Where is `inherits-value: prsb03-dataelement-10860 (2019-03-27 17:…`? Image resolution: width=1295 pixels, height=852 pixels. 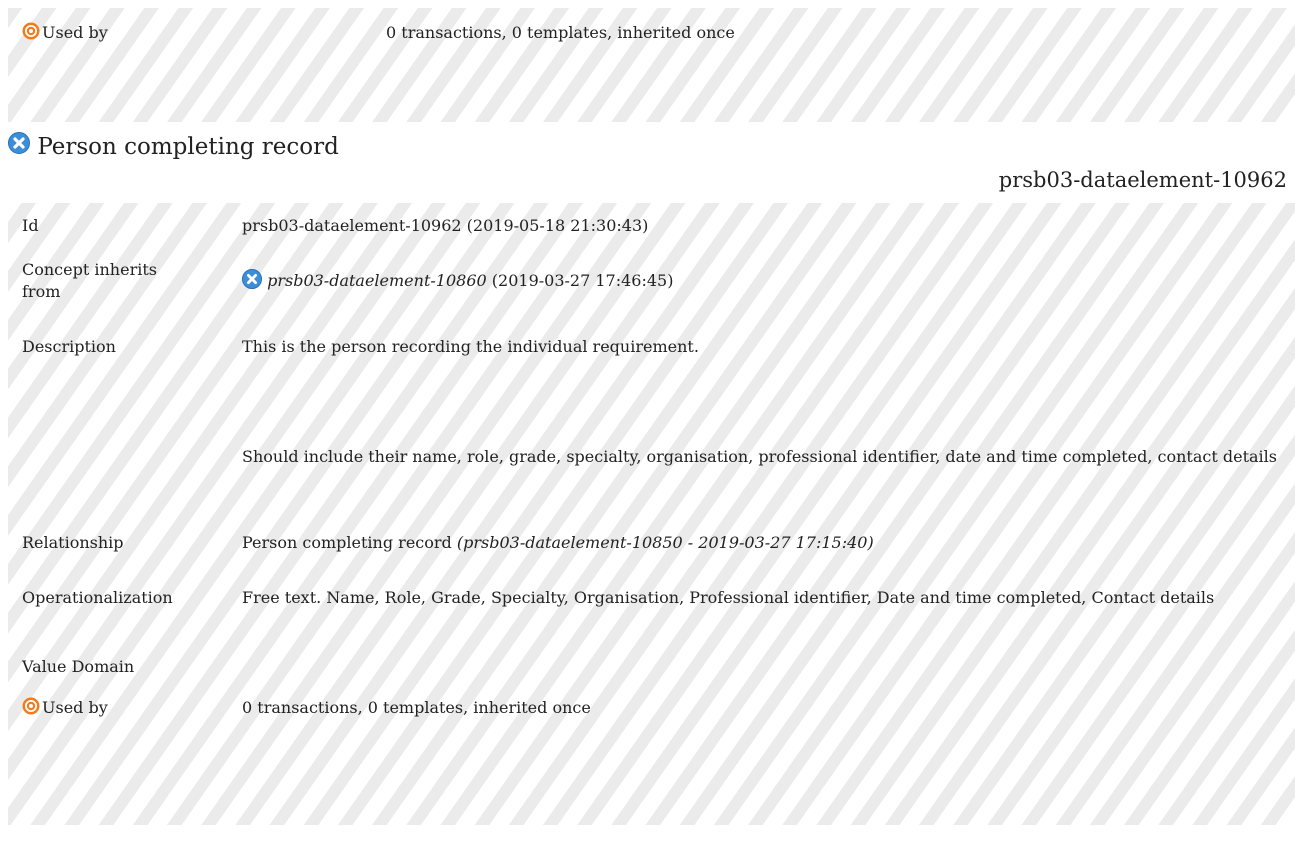
inherits-value: prsb03-dataelement-10860 (2019-03-27 17:… is located at coordinates (767, 280).